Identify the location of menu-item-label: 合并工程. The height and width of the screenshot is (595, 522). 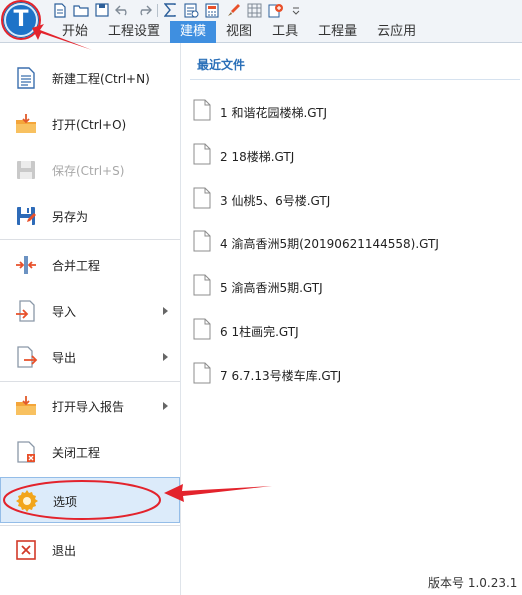
(76, 266).